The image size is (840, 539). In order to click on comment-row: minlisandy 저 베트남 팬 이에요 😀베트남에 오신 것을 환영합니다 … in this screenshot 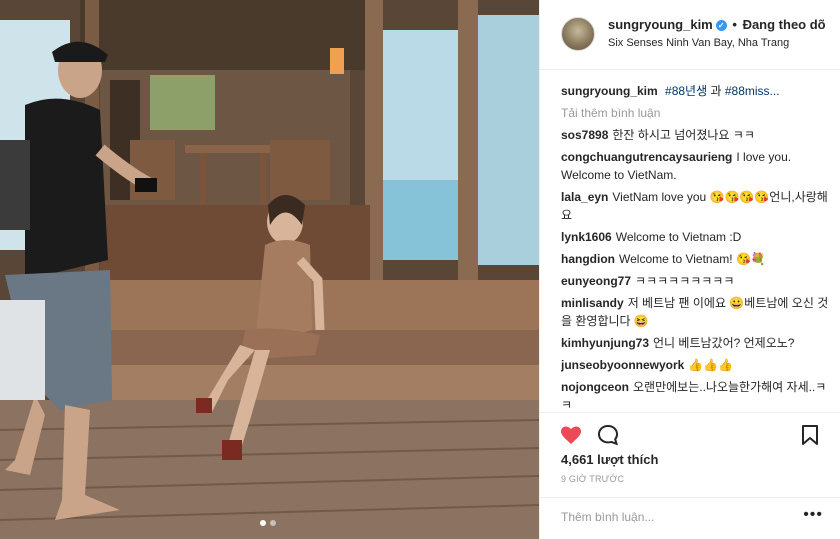, I will do `click(695, 312)`.